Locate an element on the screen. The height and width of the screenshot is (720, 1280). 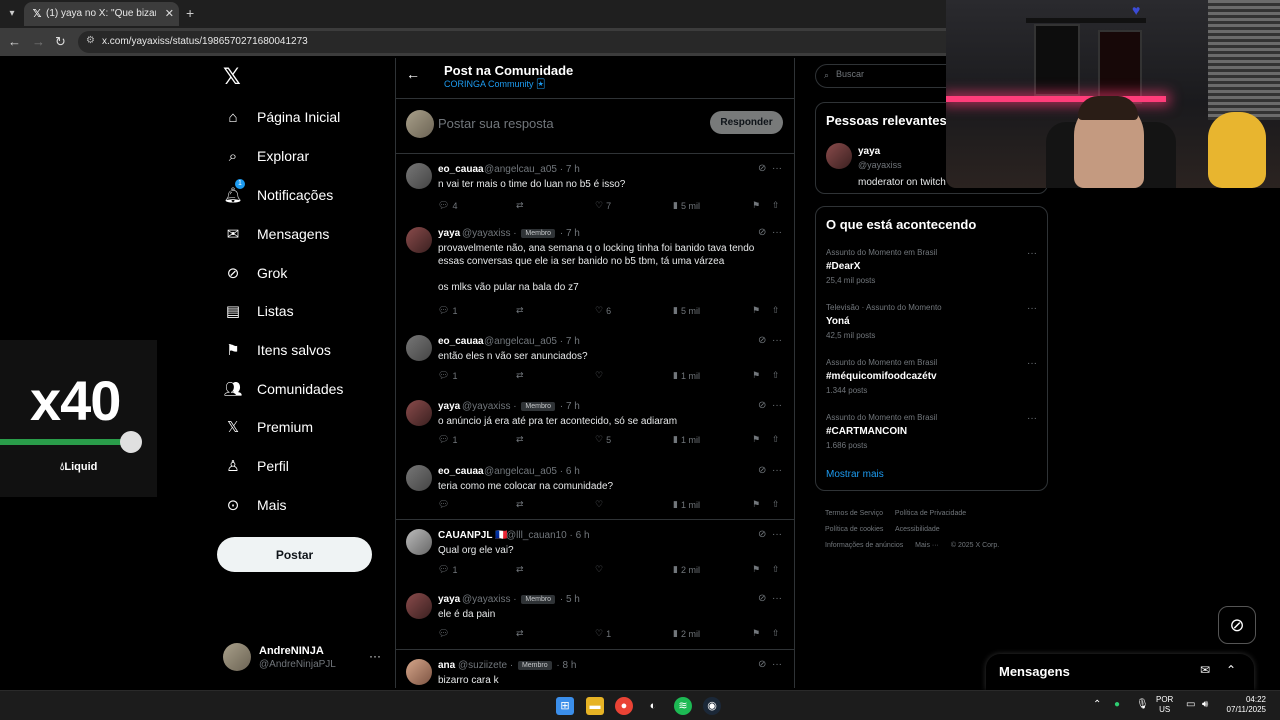
nav-item-bookmarks: ⚑ Itens salvos is located at coordinates (308, 350).